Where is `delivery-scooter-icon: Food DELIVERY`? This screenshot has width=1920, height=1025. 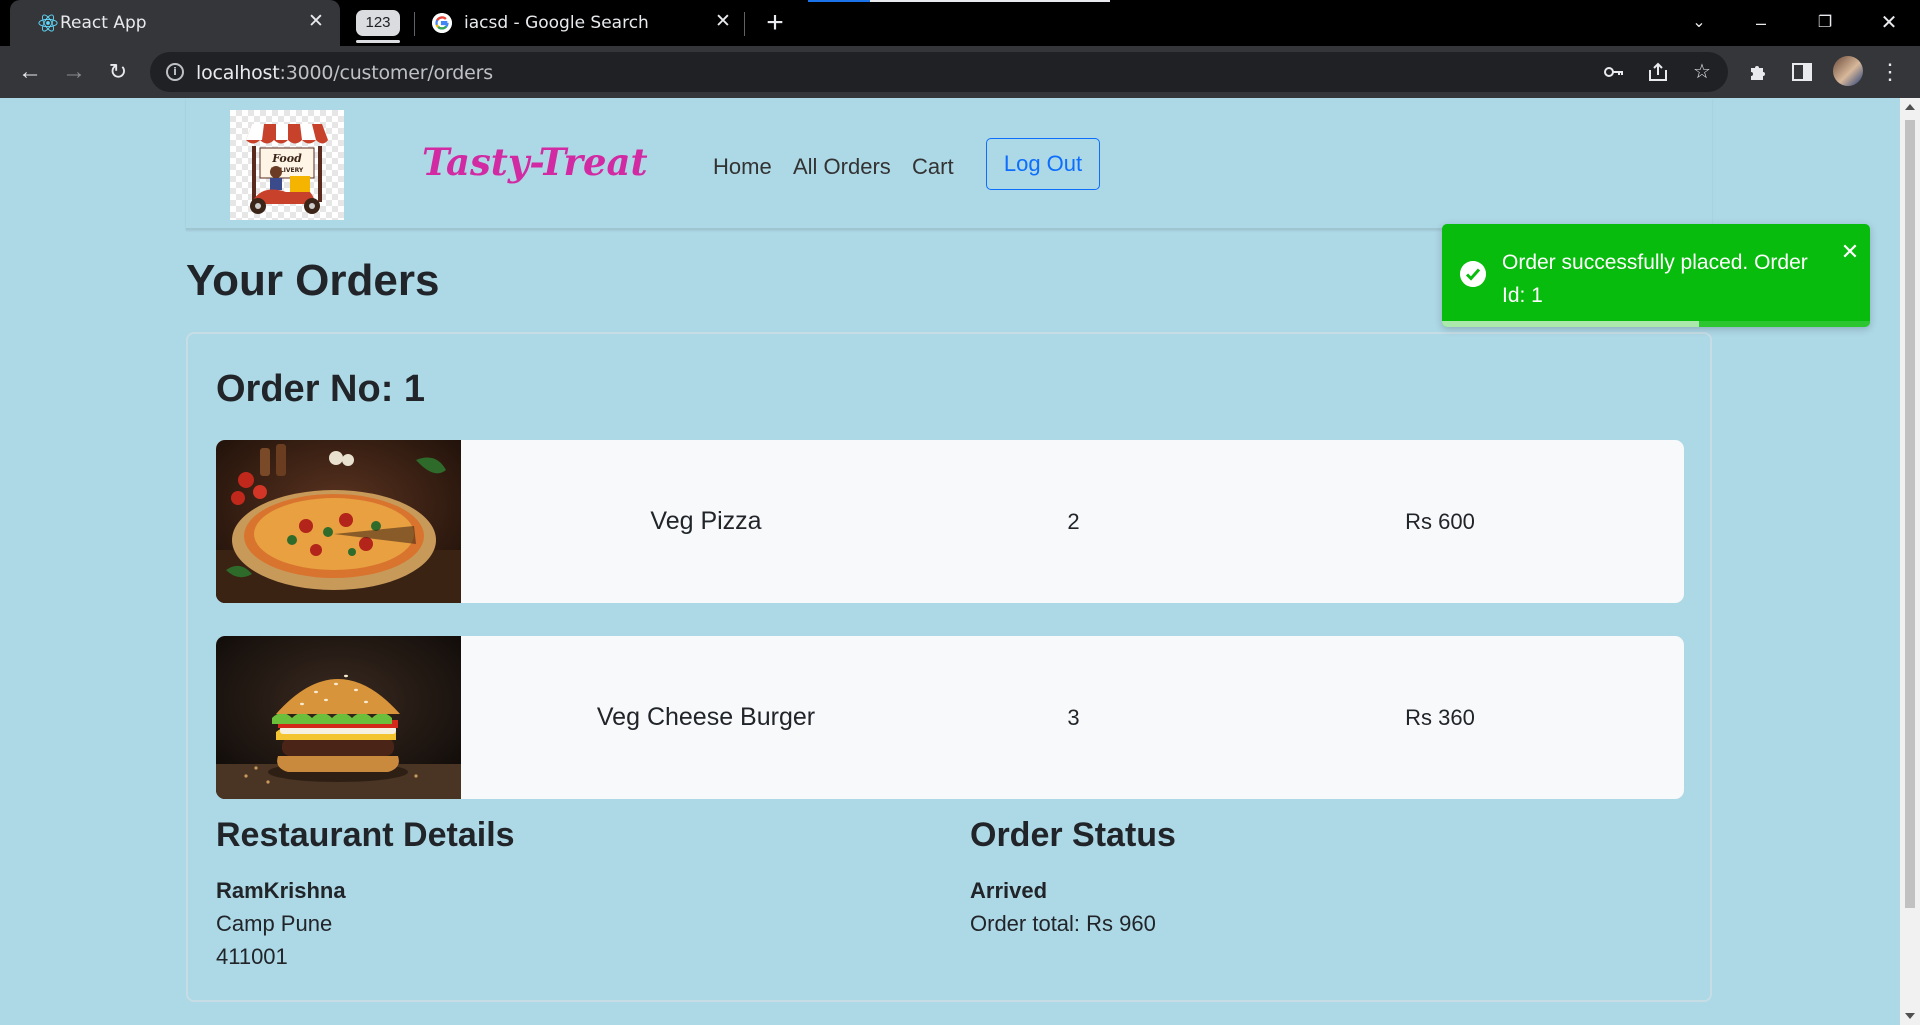 delivery-scooter-icon: Food DELIVERY is located at coordinates (287, 169).